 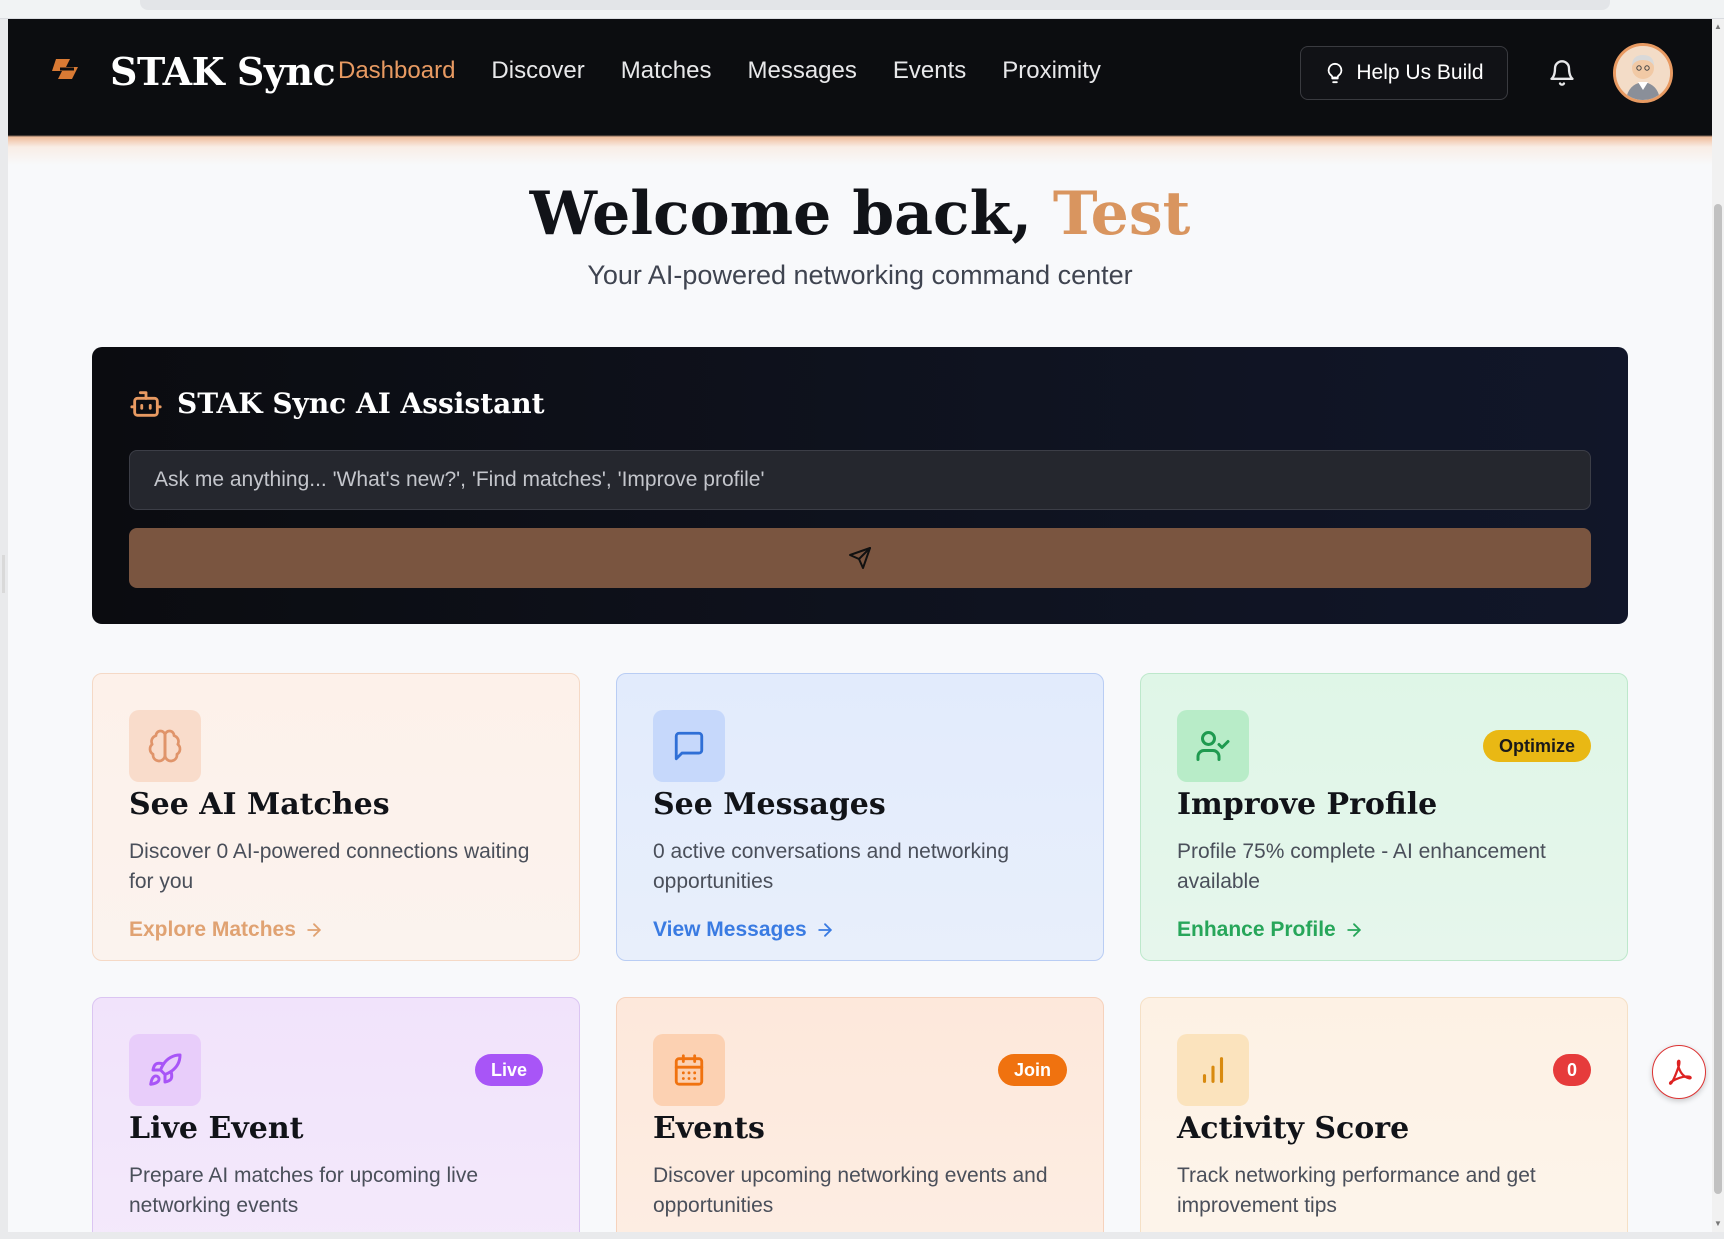 What do you see at coordinates (223, 71) in the screenshot?
I see `brand-name: STAK Sync` at bounding box center [223, 71].